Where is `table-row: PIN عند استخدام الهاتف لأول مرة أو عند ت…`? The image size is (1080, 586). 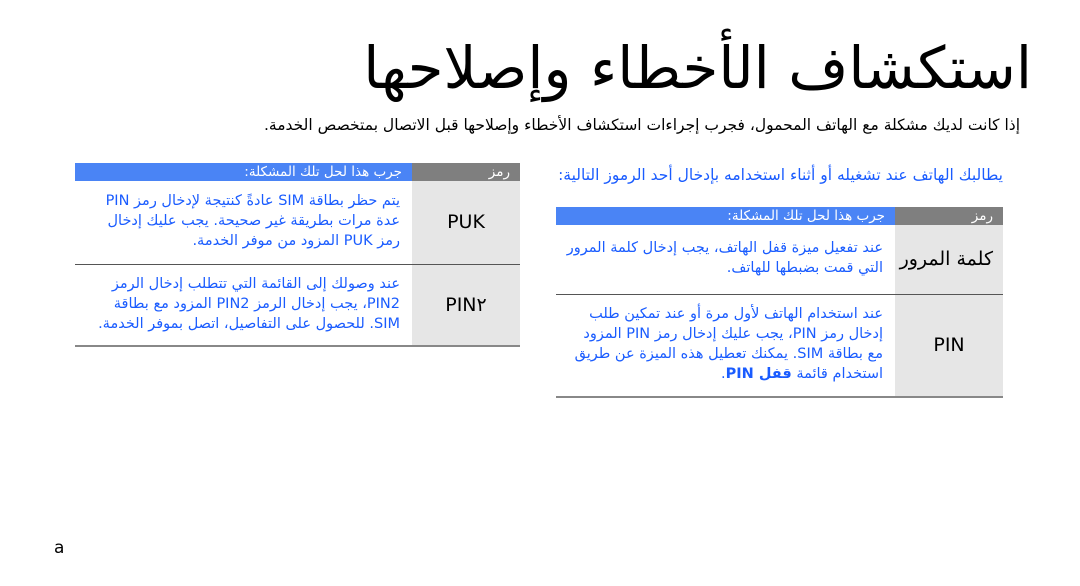
table-row: PIN عند استخدام الهاتف لأول مرة أو عند ت… is located at coordinates (779, 346).